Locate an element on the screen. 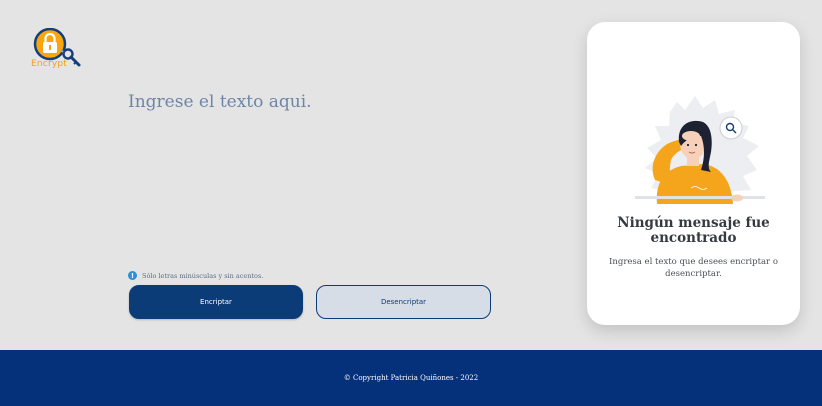  footer: © Copyright Patricia Quiñones - 2022 is located at coordinates (411, 378).